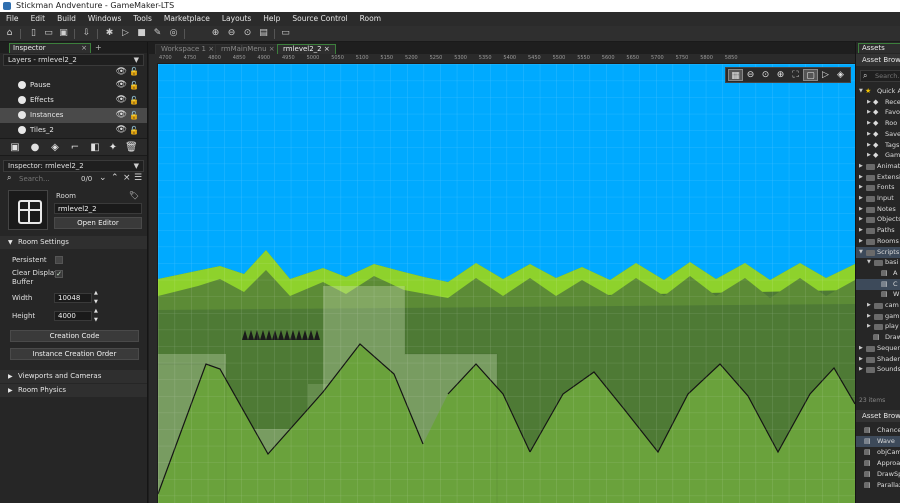 This screenshot has height=503, width=900. I want to click on asset-item: ▤ C, so click(878, 284).